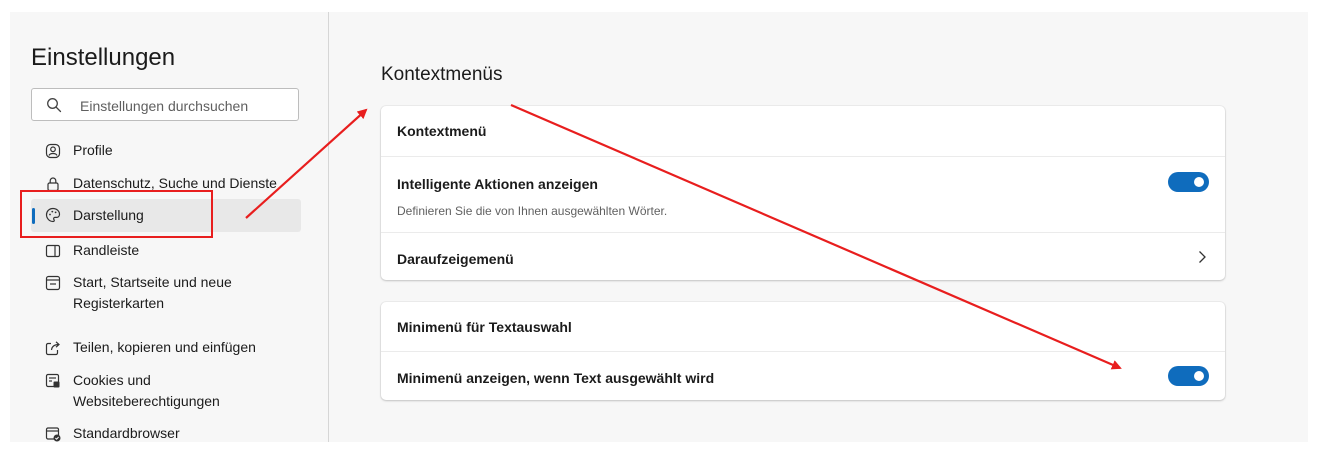  What do you see at coordinates (52, 380) in the screenshot?
I see `cookies-icon` at bounding box center [52, 380].